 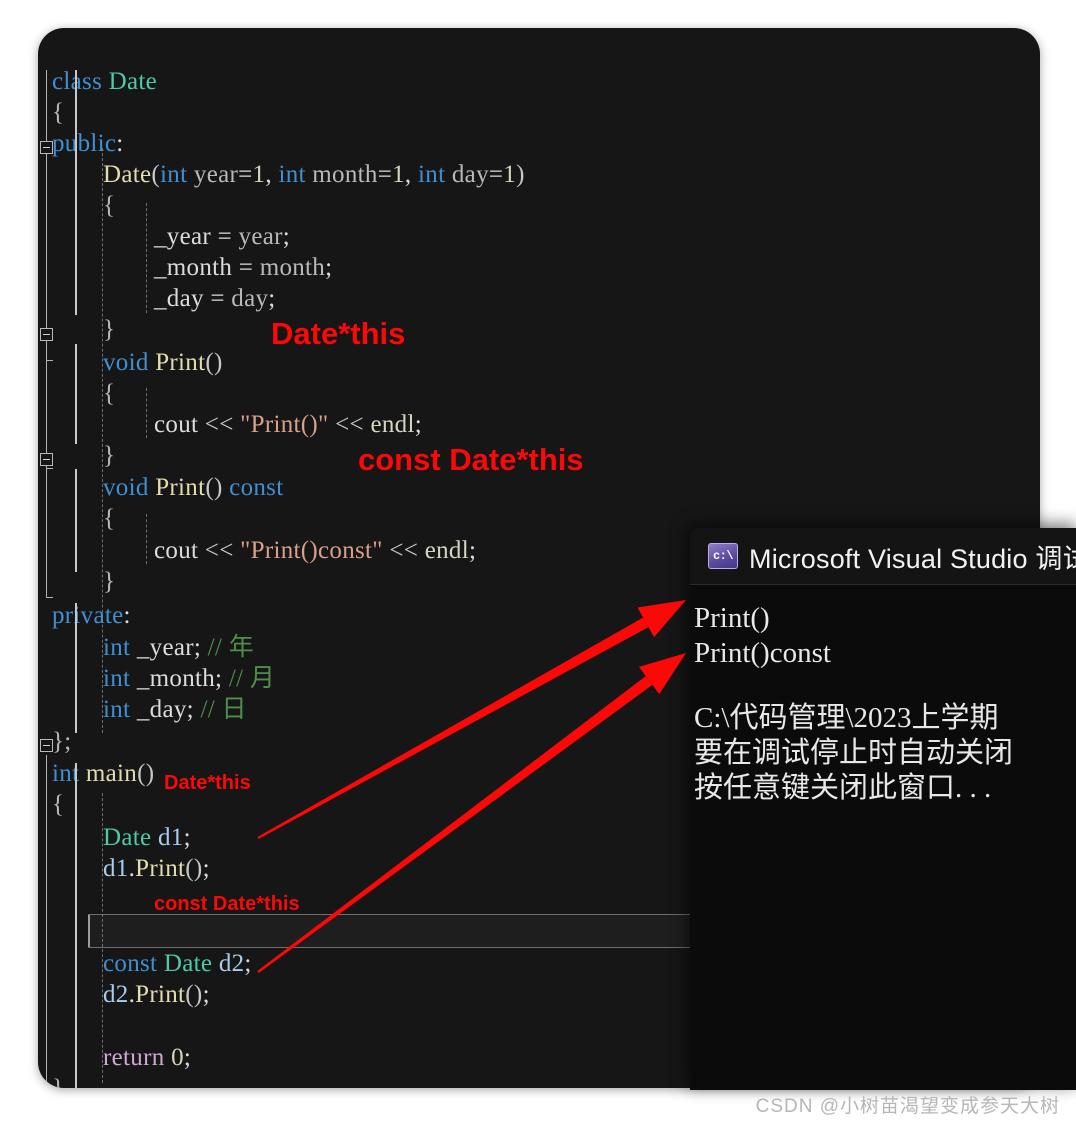 I want to click on code-line: Date d1;, so click(x=147, y=837).